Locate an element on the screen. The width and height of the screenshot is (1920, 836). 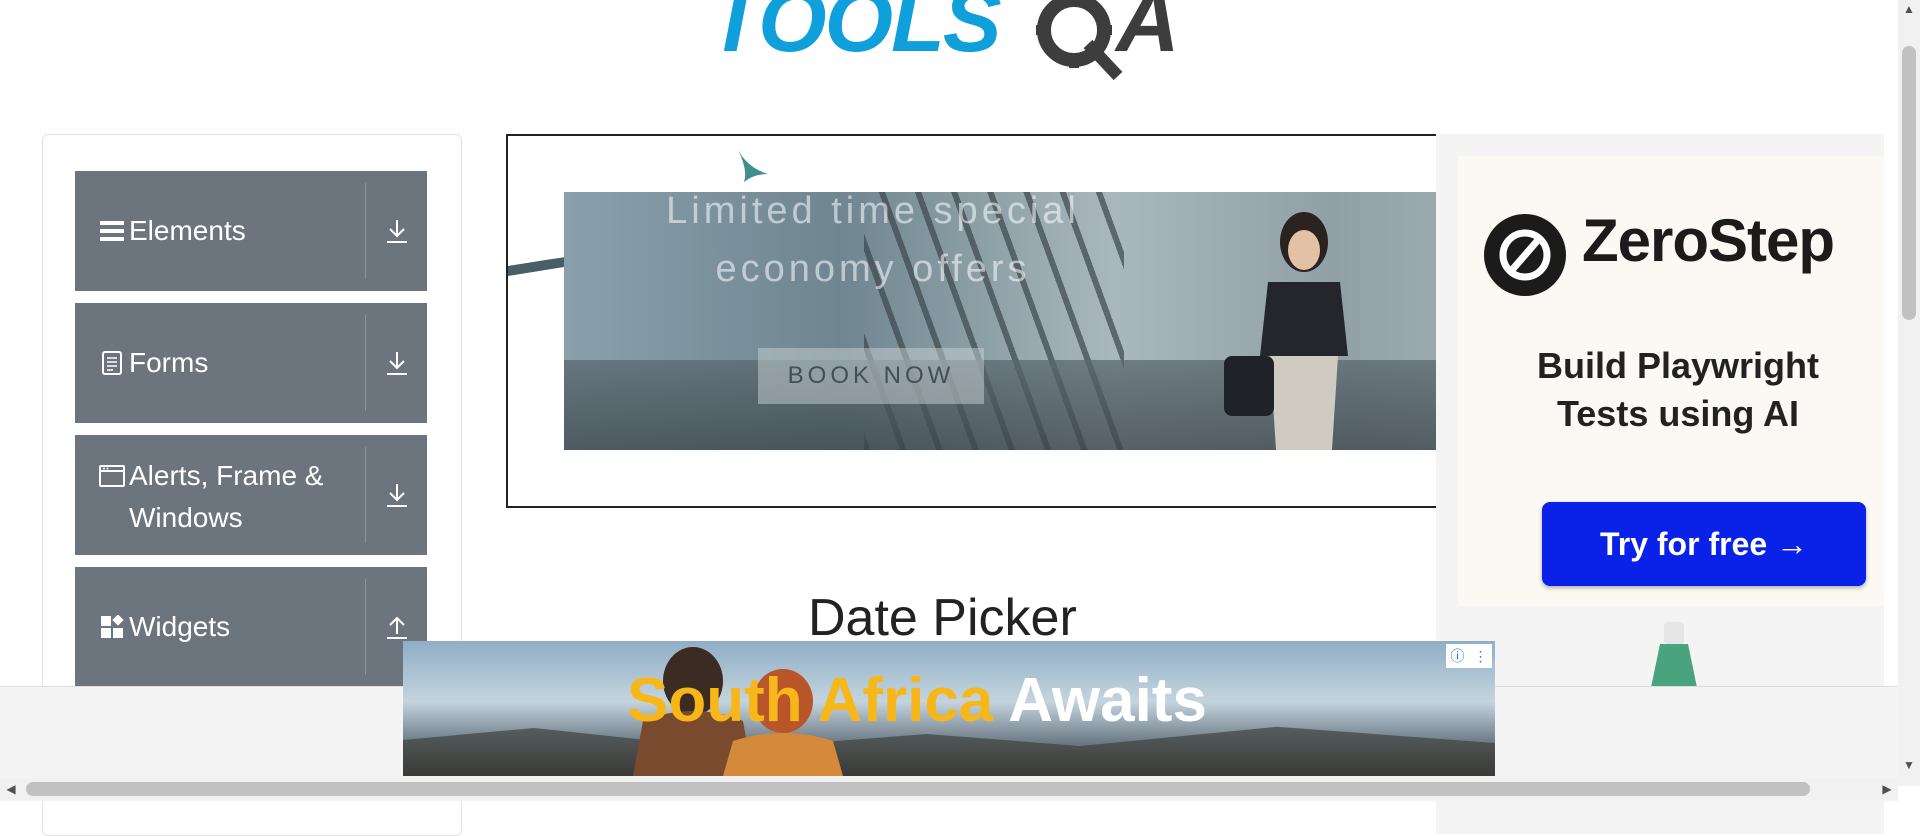
offer-line-2: economy offers is located at coordinates (873, 269).